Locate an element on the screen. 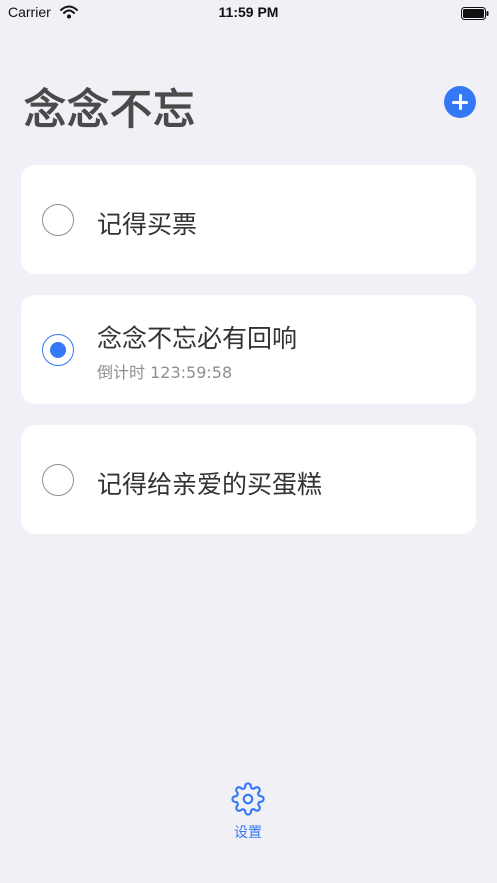 Image resolution: width=497 pixels, height=883 pixels. tab-settings: 设置 is located at coordinates (248, 812).